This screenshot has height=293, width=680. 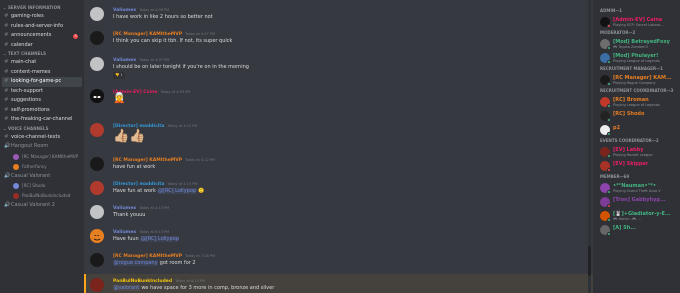 What do you see at coordinates (42, 101) in the screenshot?
I see `channel-suggestions: # suggestions` at bounding box center [42, 101].